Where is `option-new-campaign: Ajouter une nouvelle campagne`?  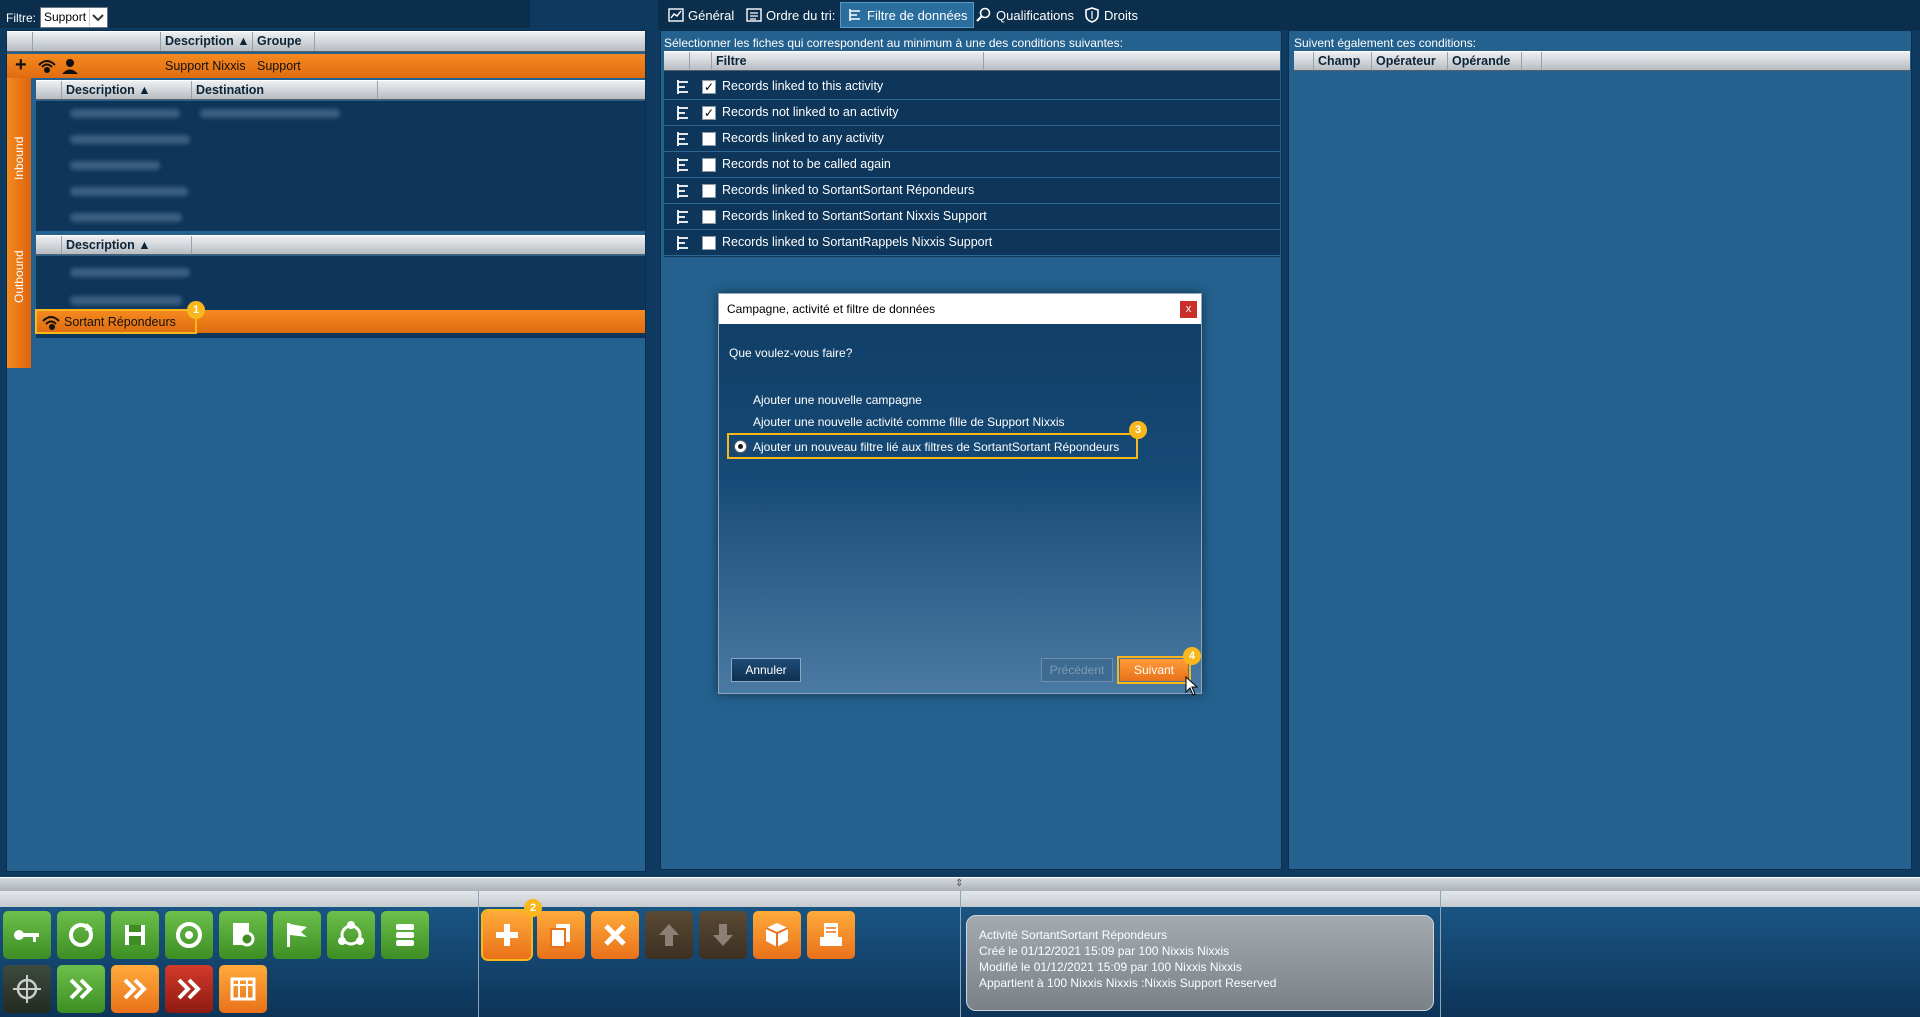 option-new-campaign: Ajouter une nouvelle campagne is located at coordinates (837, 400).